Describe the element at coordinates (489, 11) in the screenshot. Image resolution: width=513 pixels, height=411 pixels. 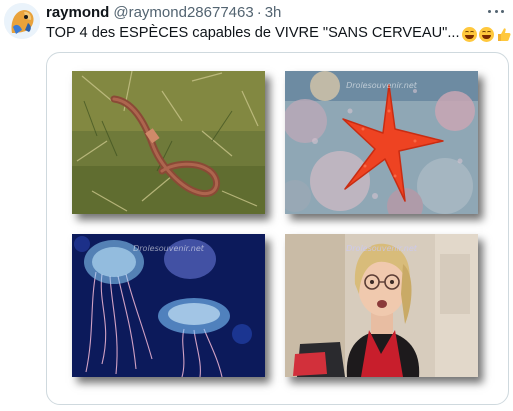
I see `more-horizontal-icon` at that location.